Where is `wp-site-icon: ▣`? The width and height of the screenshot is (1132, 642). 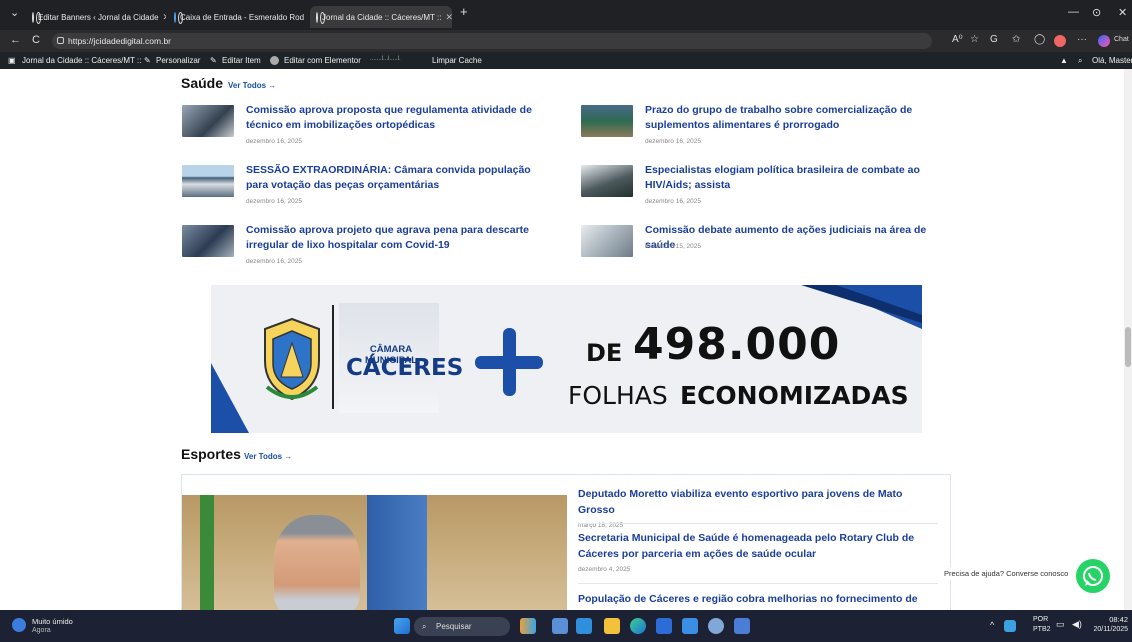 wp-site-icon: ▣ is located at coordinates (12, 60).